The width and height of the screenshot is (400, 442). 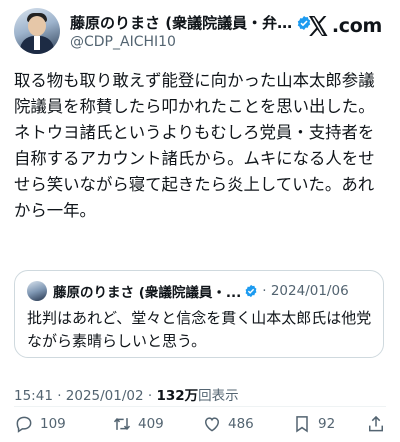 What do you see at coordinates (123, 42) in the screenshot?
I see `author-handle: @CDP_AICHI10` at bounding box center [123, 42].